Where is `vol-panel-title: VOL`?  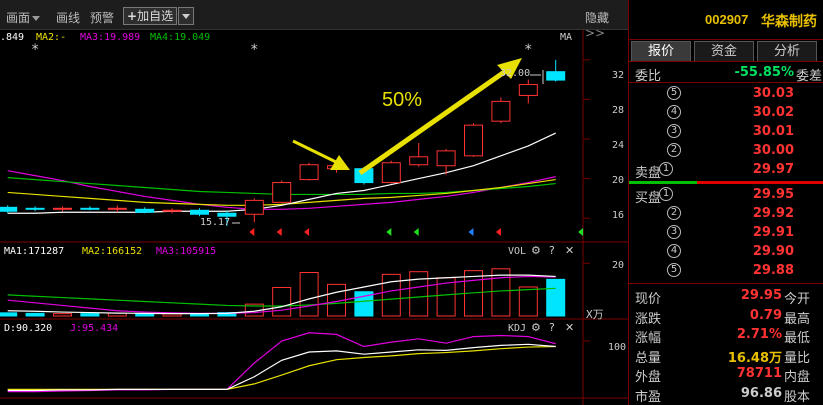
vol-panel-title: VOL is located at coordinates (517, 251).